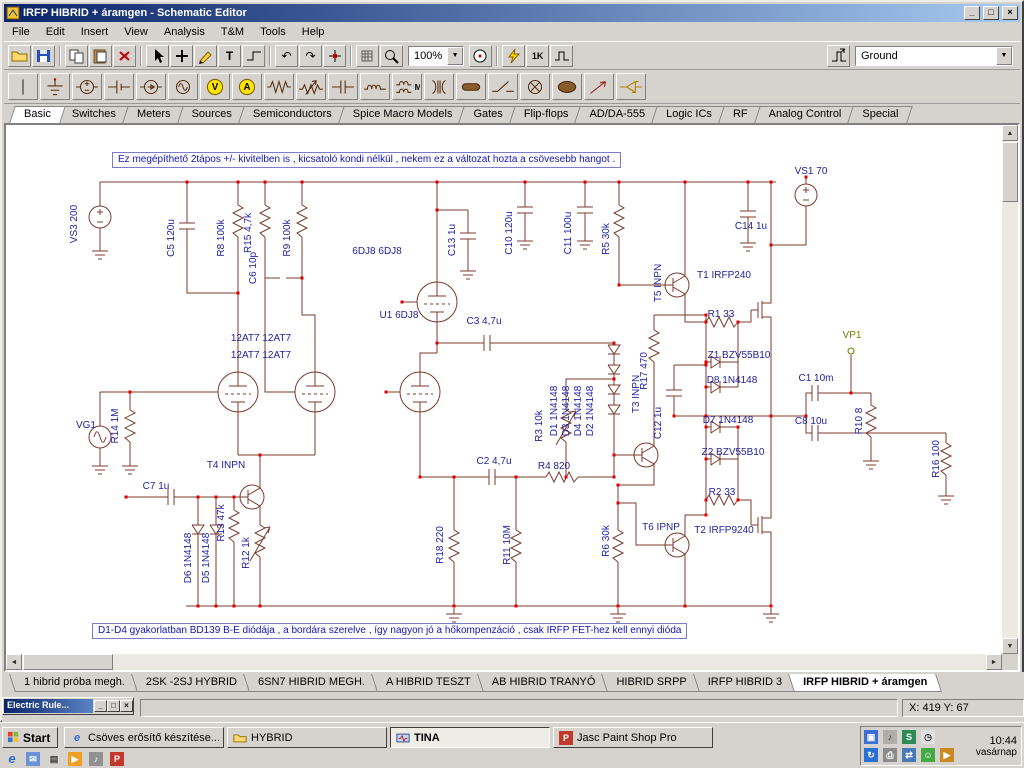 This screenshot has width=1024, height=768. What do you see at coordinates (470, 737) in the screenshot?
I see `task-tina: TINA` at bounding box center [470, 737].